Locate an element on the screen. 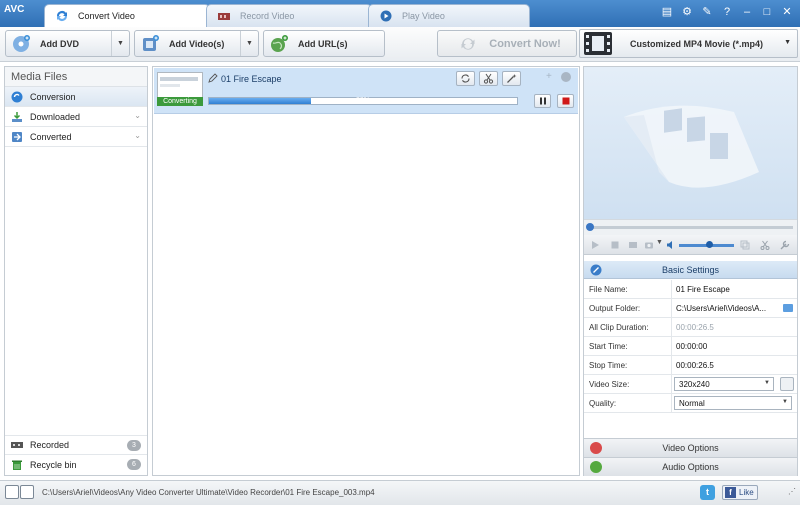  sidebar-item-downloaded: Downloaded ⌄ is located at coordinates (76, 117).